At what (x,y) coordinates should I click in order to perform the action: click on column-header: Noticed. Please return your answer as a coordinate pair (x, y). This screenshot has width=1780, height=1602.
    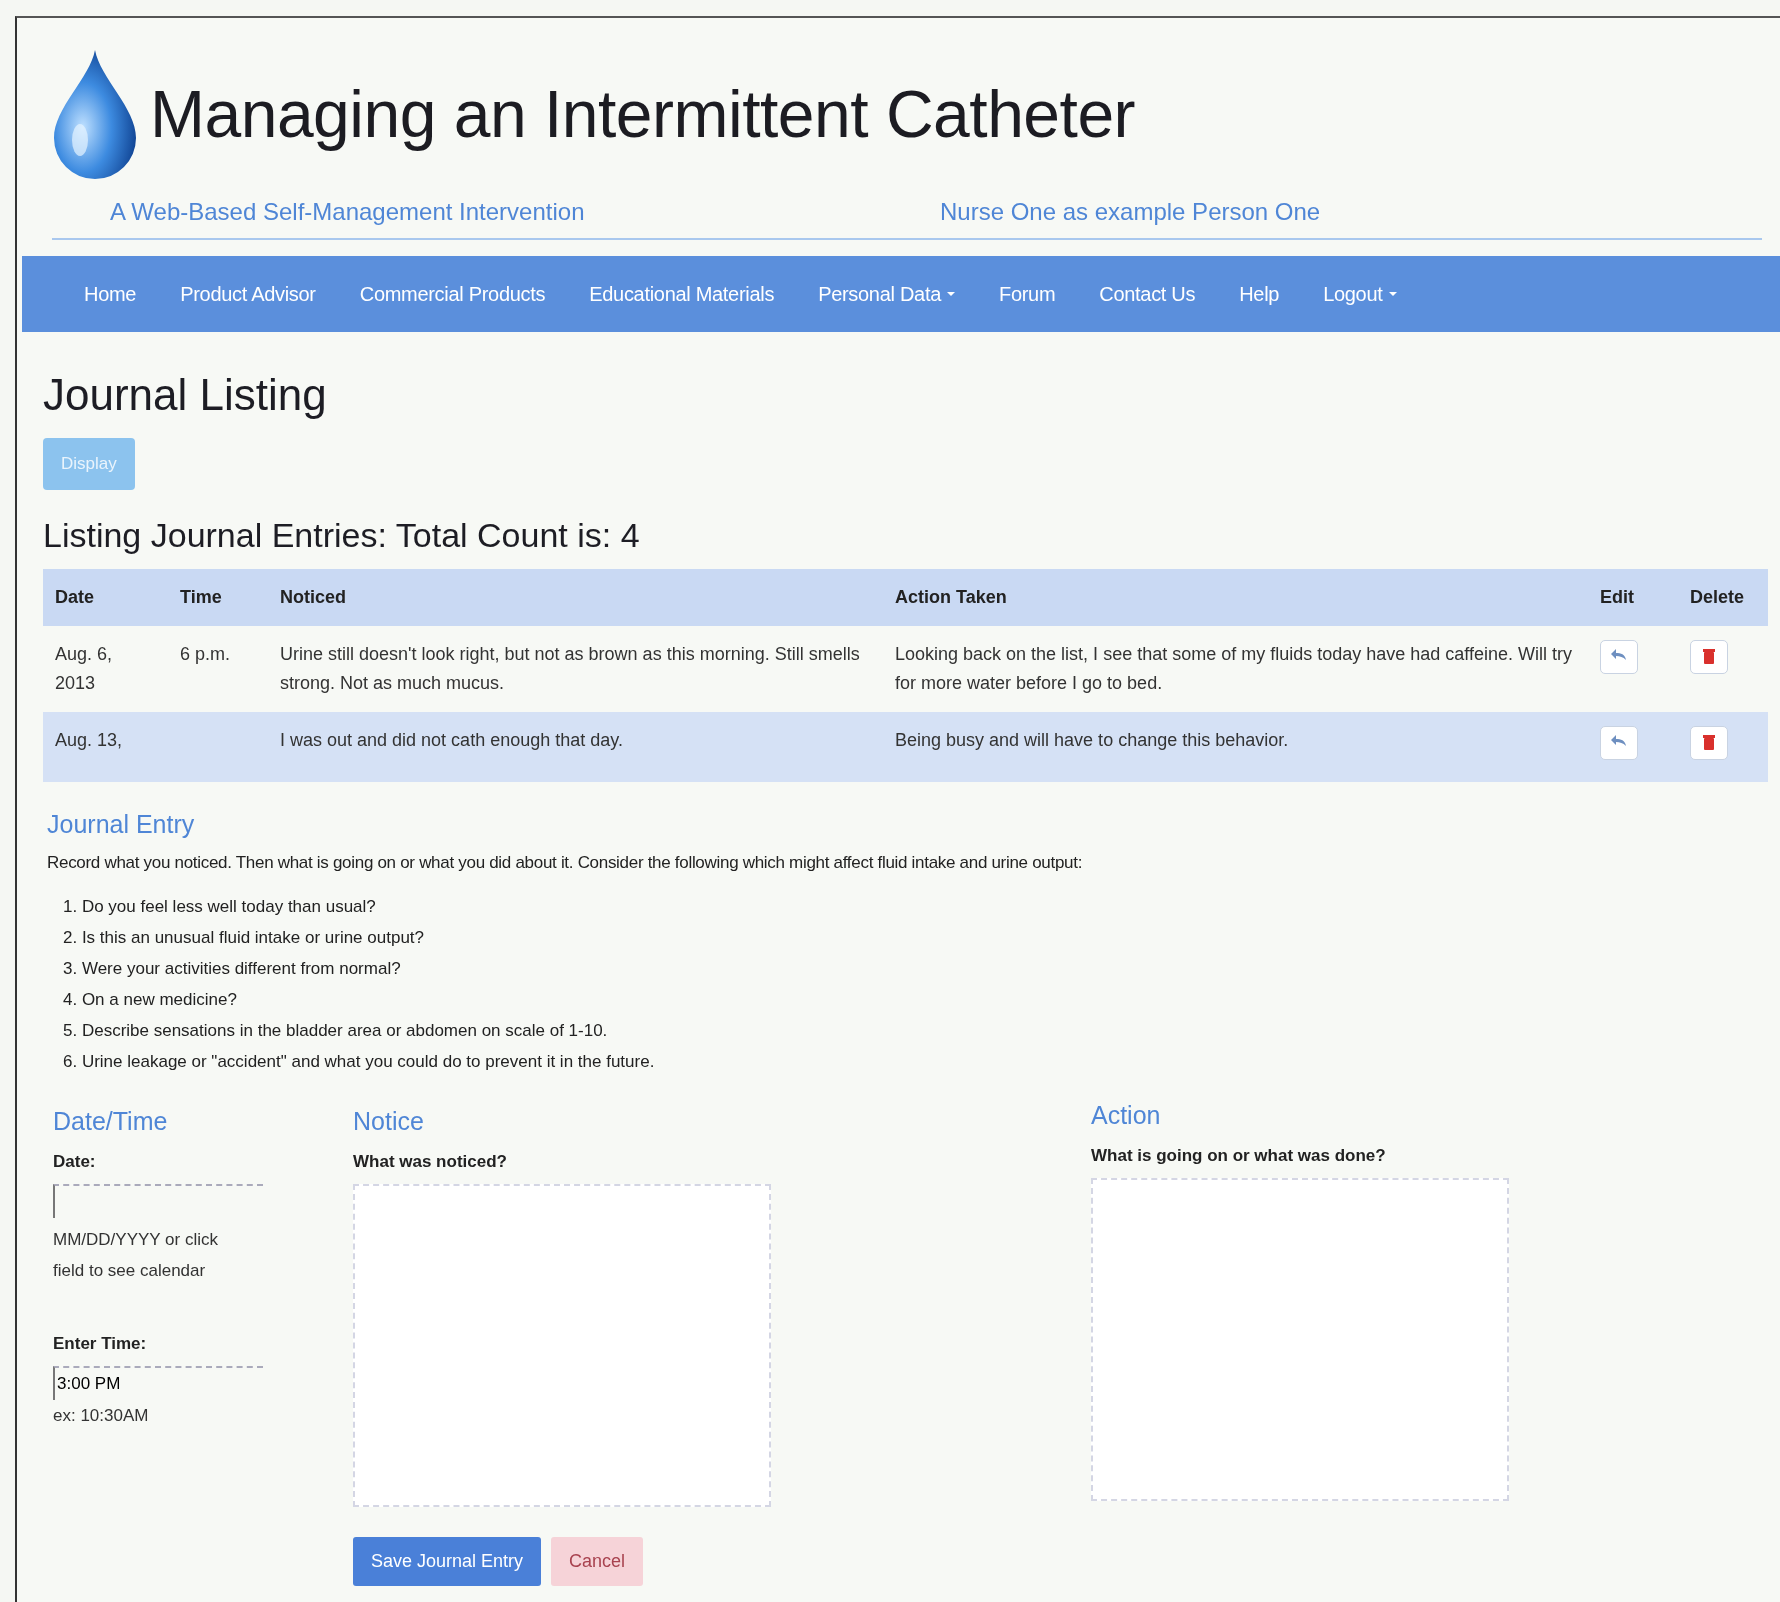
    Looking at the image, I should click on (575, 597).